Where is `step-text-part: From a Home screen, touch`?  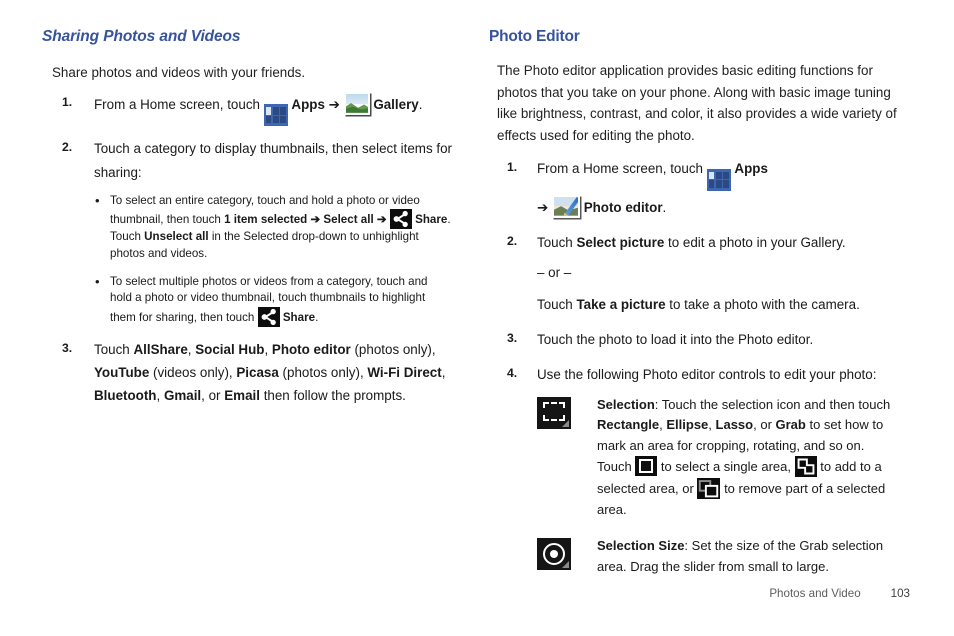
step-text-part: From a Home screen, touch is located at coordinates (622, 168).